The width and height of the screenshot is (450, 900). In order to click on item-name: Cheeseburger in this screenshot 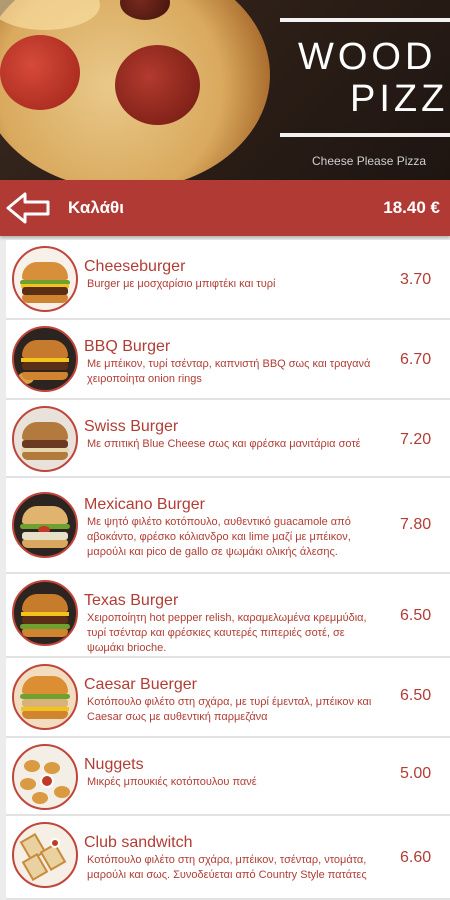, I will do `click(135, 266)`.